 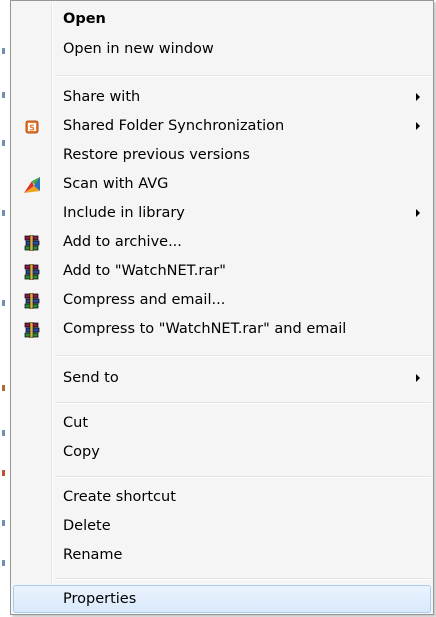 I want to click on menu-item-label: Delete, so click(x=87, y=526).